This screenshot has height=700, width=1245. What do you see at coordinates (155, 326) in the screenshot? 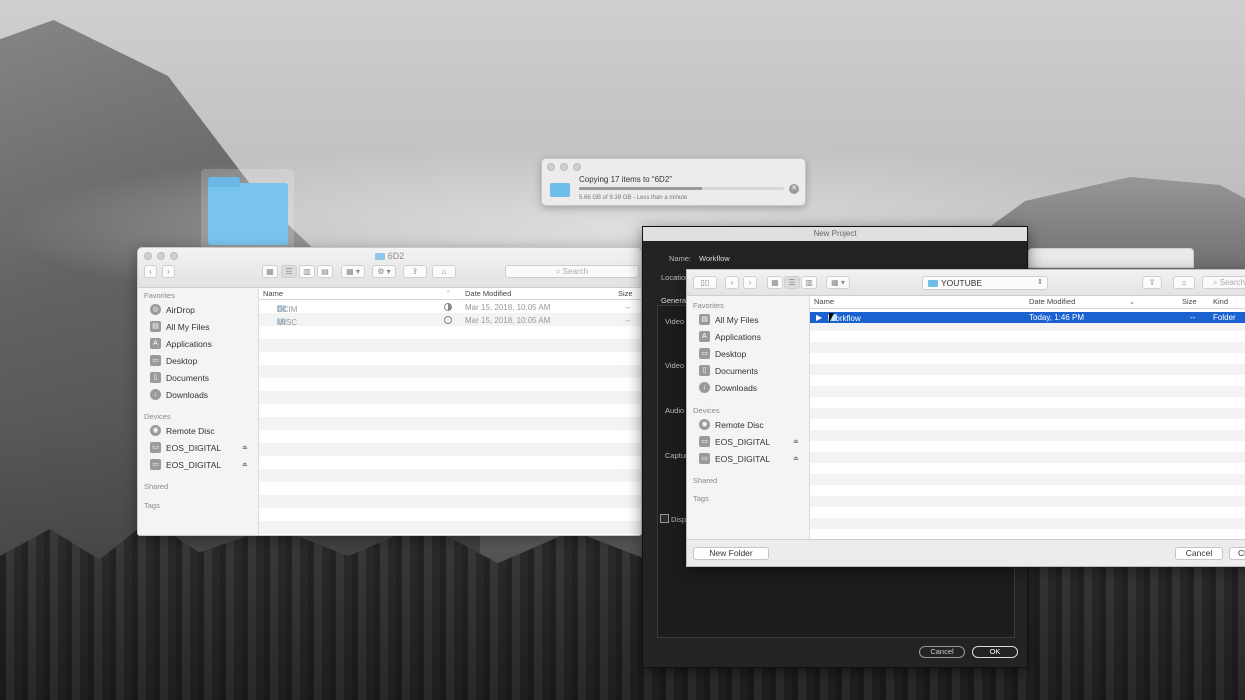
I see `all-files-icon: ▤` at bounding box center [155, 326].